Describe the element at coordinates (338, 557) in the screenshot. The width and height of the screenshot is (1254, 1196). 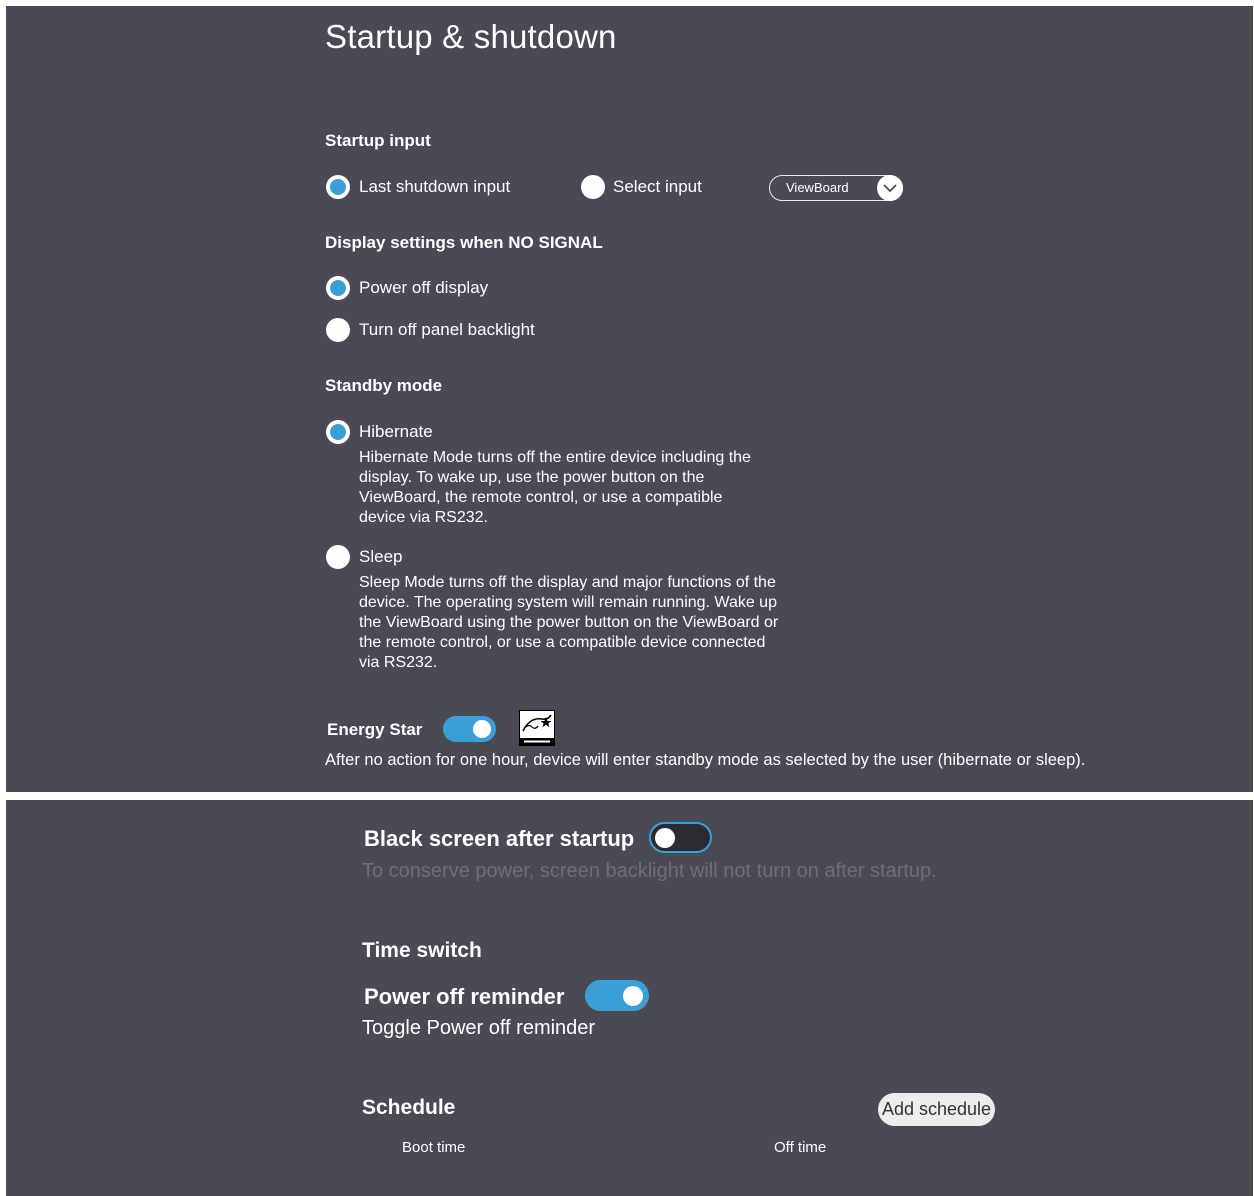
I see `sleep-radio` at that location.